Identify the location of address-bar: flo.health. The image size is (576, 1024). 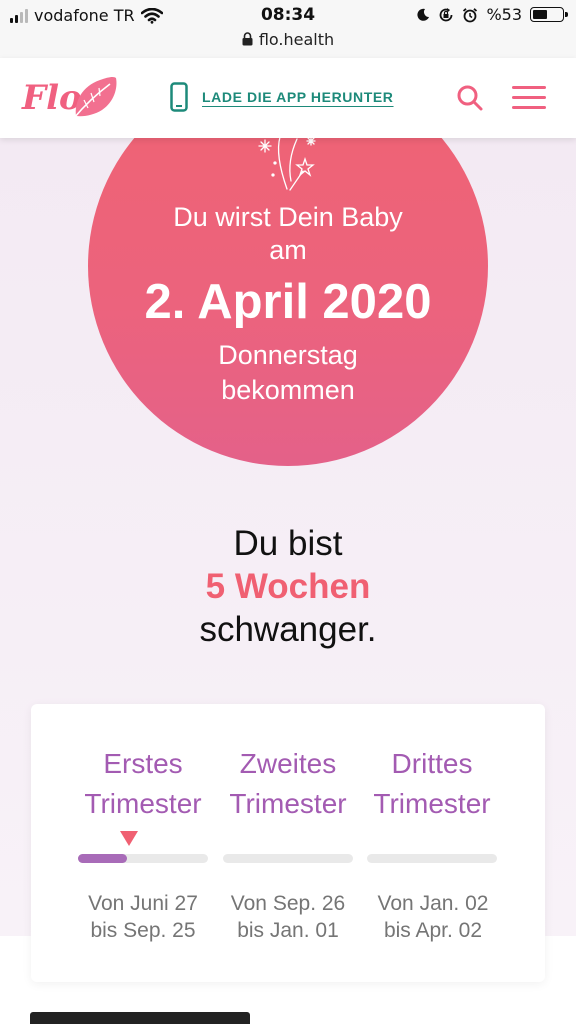
(288, 44).